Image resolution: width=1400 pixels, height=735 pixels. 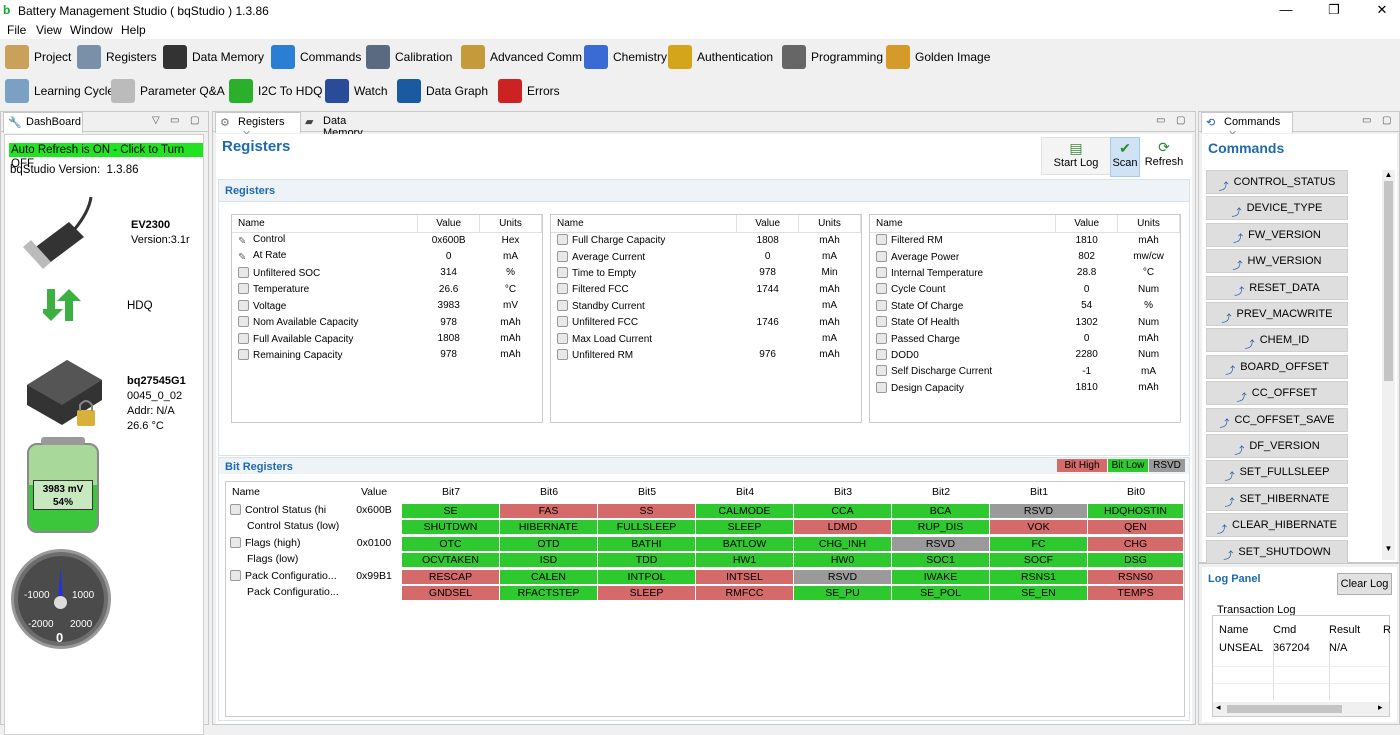 I want to click on table-header: Name Value Units, so click(x=1025, y=224).